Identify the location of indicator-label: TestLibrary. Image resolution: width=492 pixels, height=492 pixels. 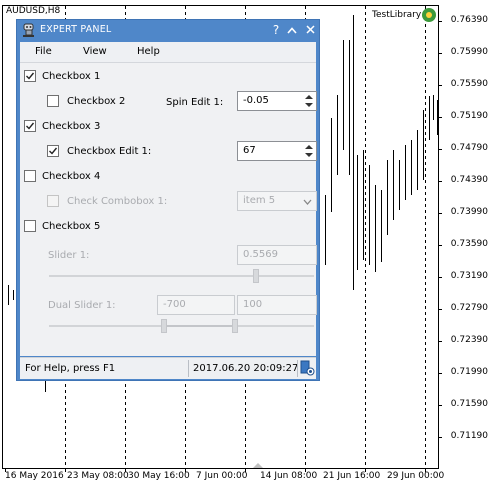
(397, 15).